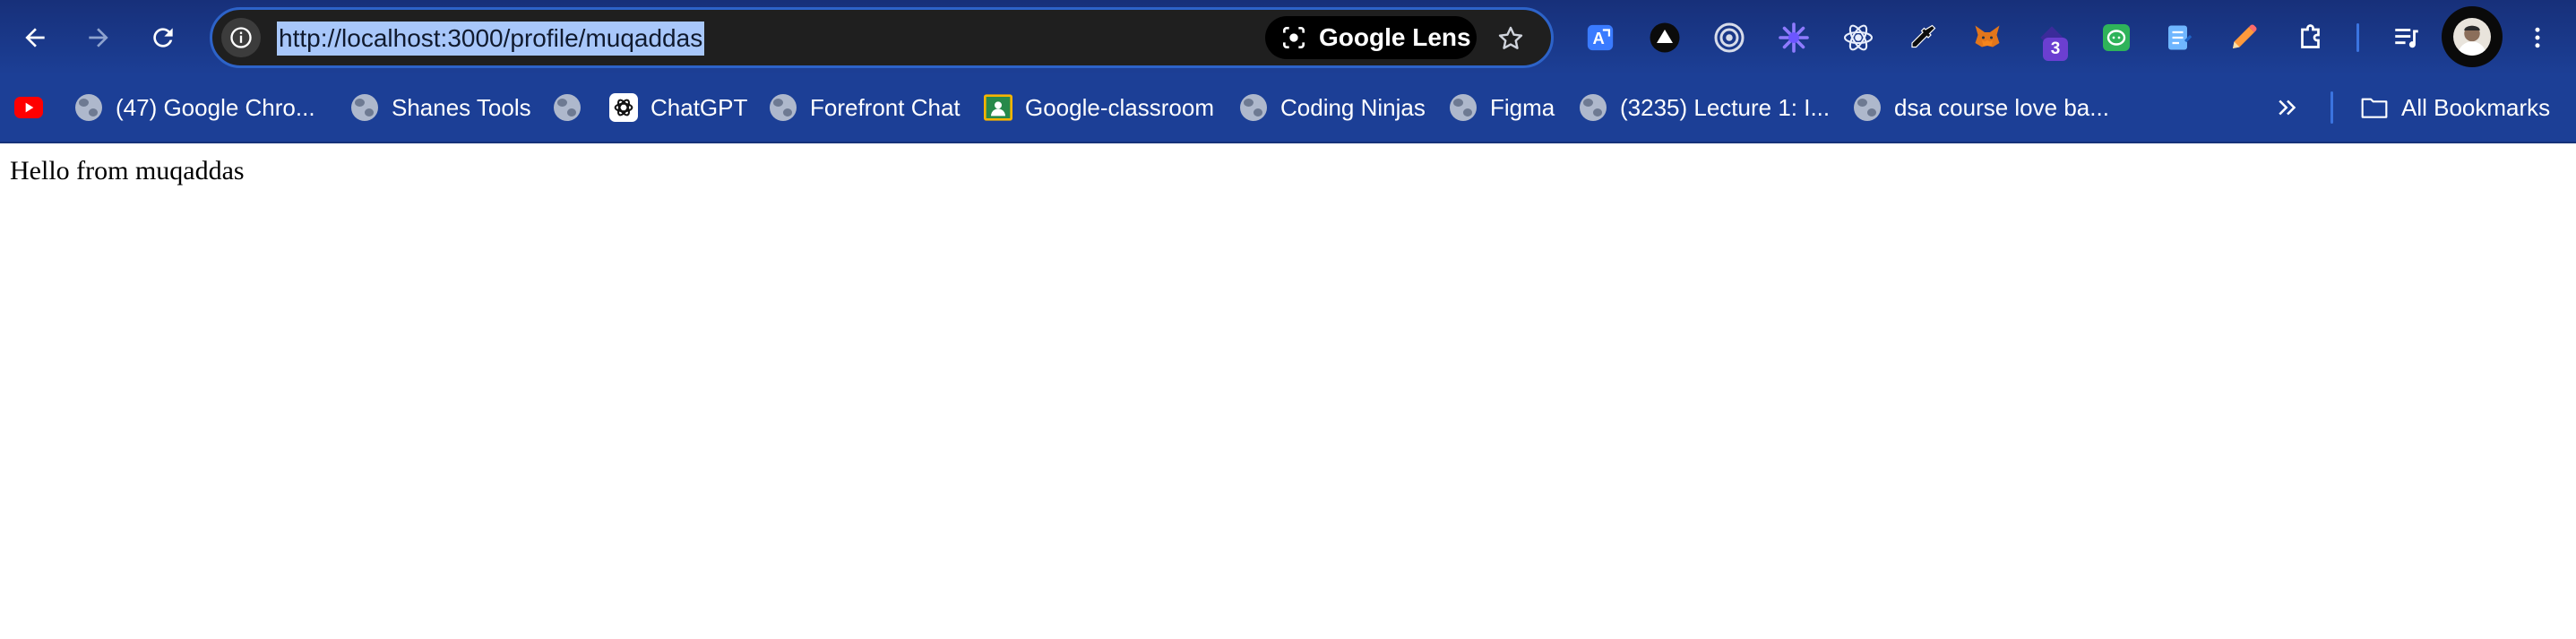 The image size is (2576, 639). I want to click on svg-text: A, so click(1599, 38).